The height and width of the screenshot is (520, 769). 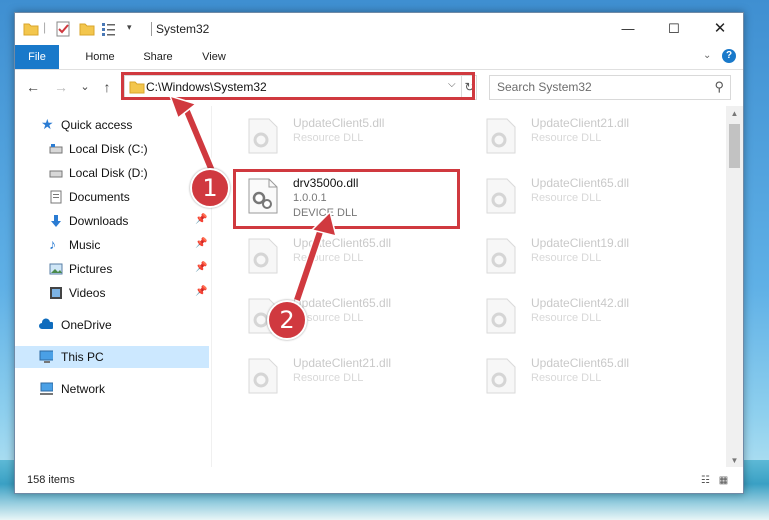 What do you see at coordinates (129, 30) in the screenshot?
I see `chevron-down-icon: ▾` at bounding box center [129, 30].